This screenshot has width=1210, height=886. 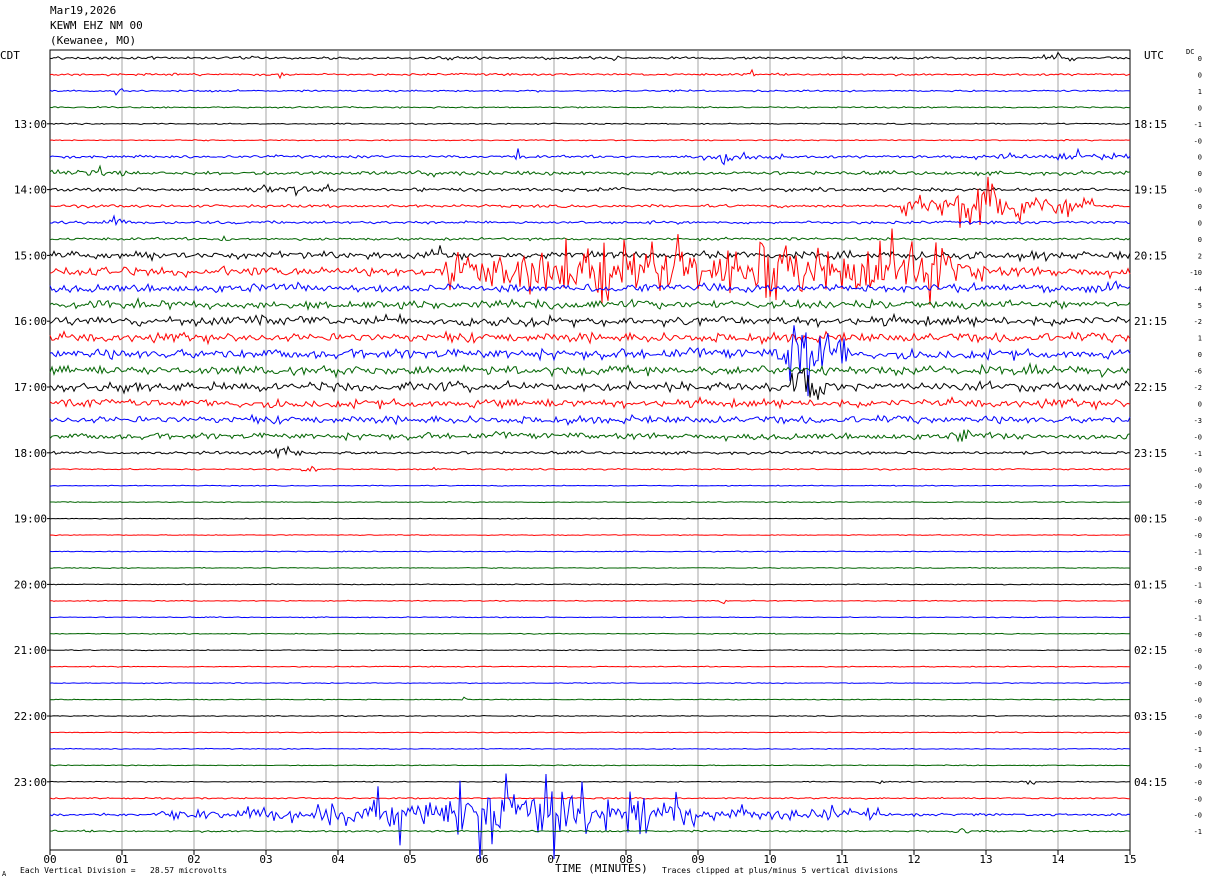 What do you see at coordinates (30, 782) in the screenshot?
I see `left-hour-label: 23:00` at bounding box center [30, 782].